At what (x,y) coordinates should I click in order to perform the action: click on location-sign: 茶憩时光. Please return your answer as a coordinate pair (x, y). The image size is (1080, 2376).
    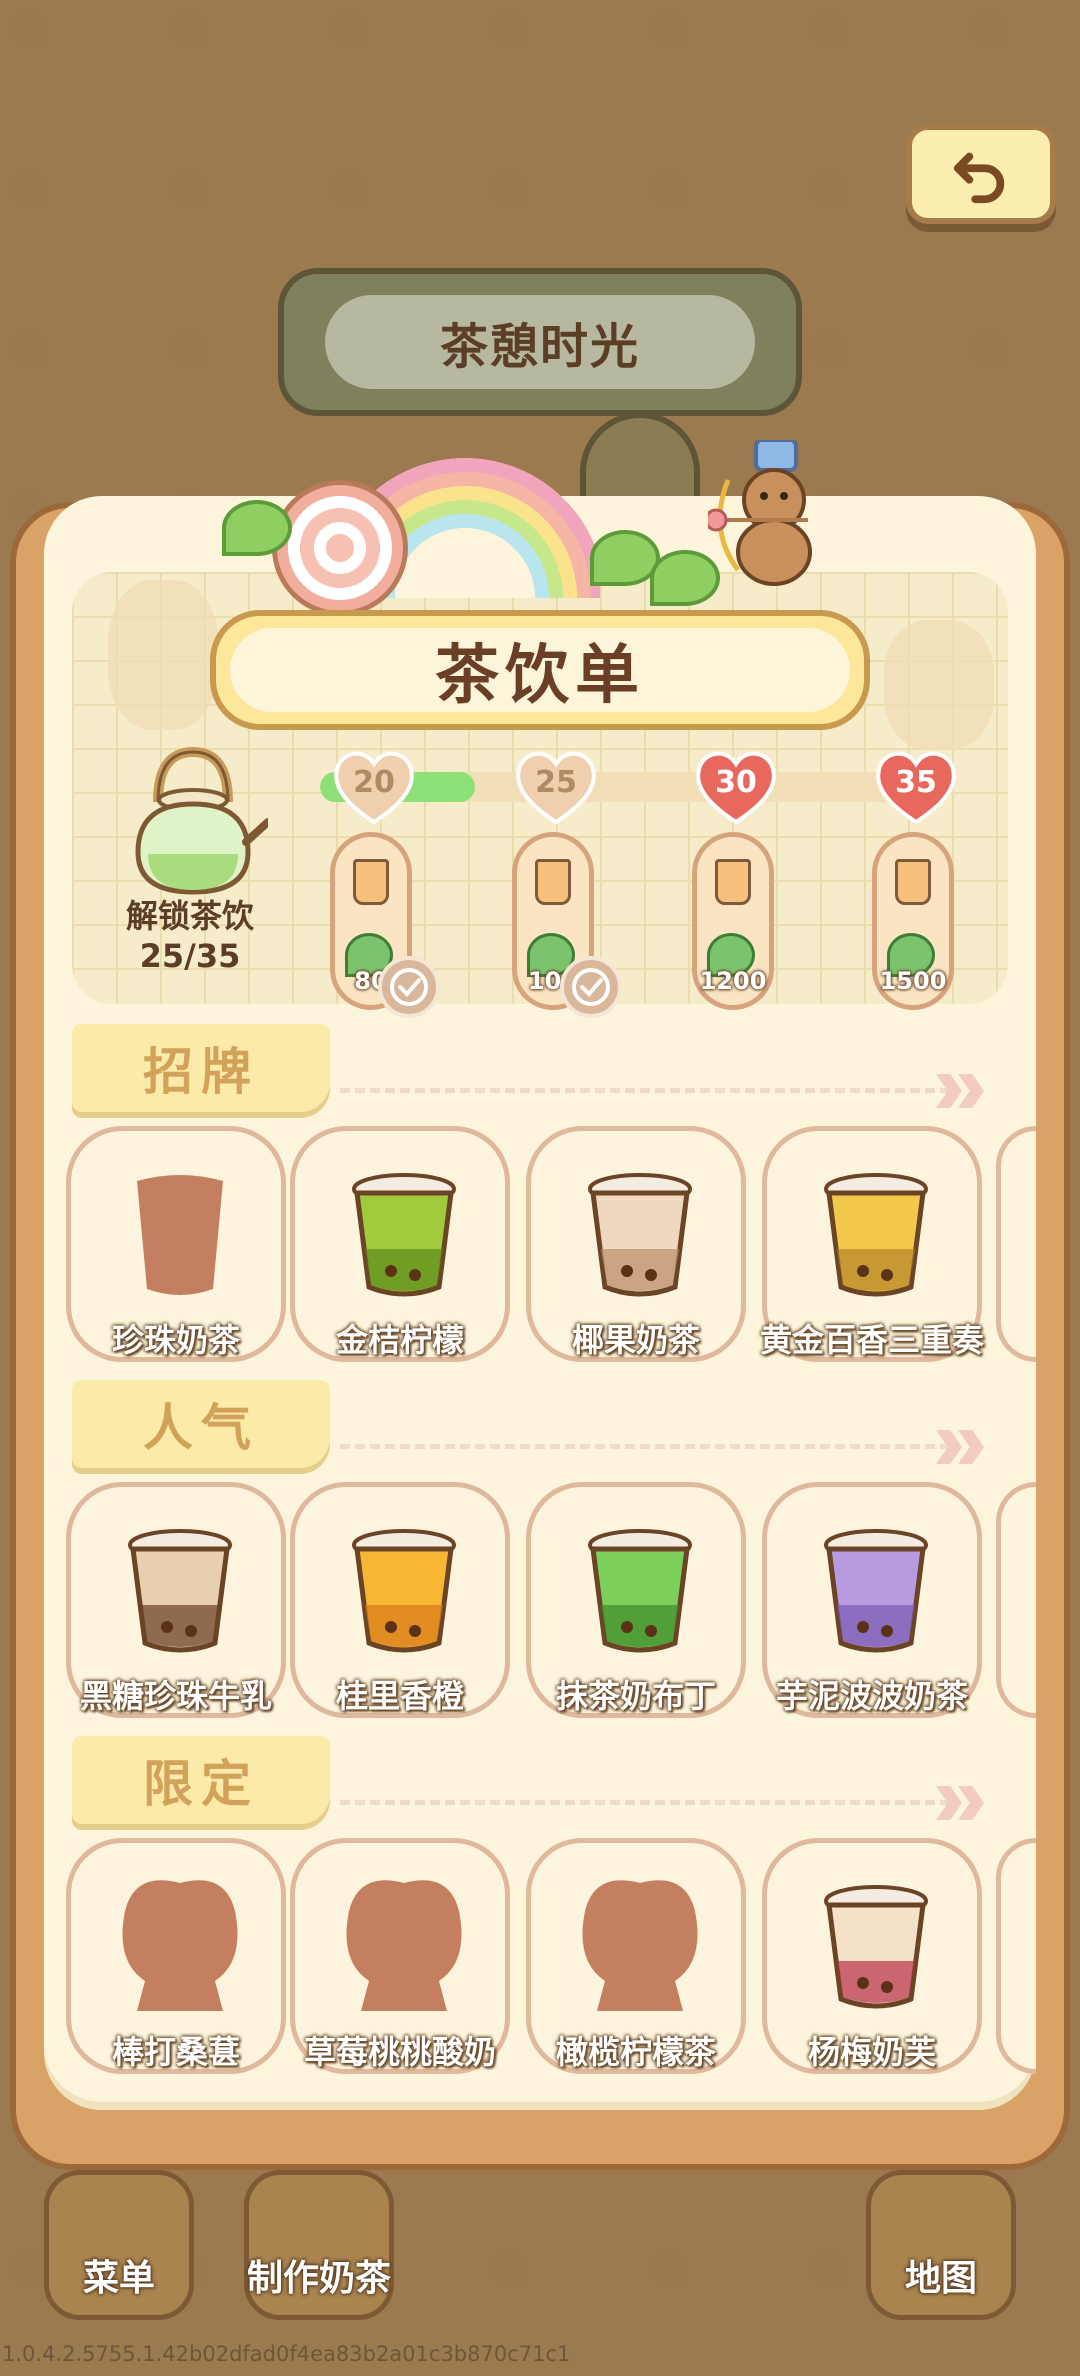
    Looking at the image, I should click on (540, 342).